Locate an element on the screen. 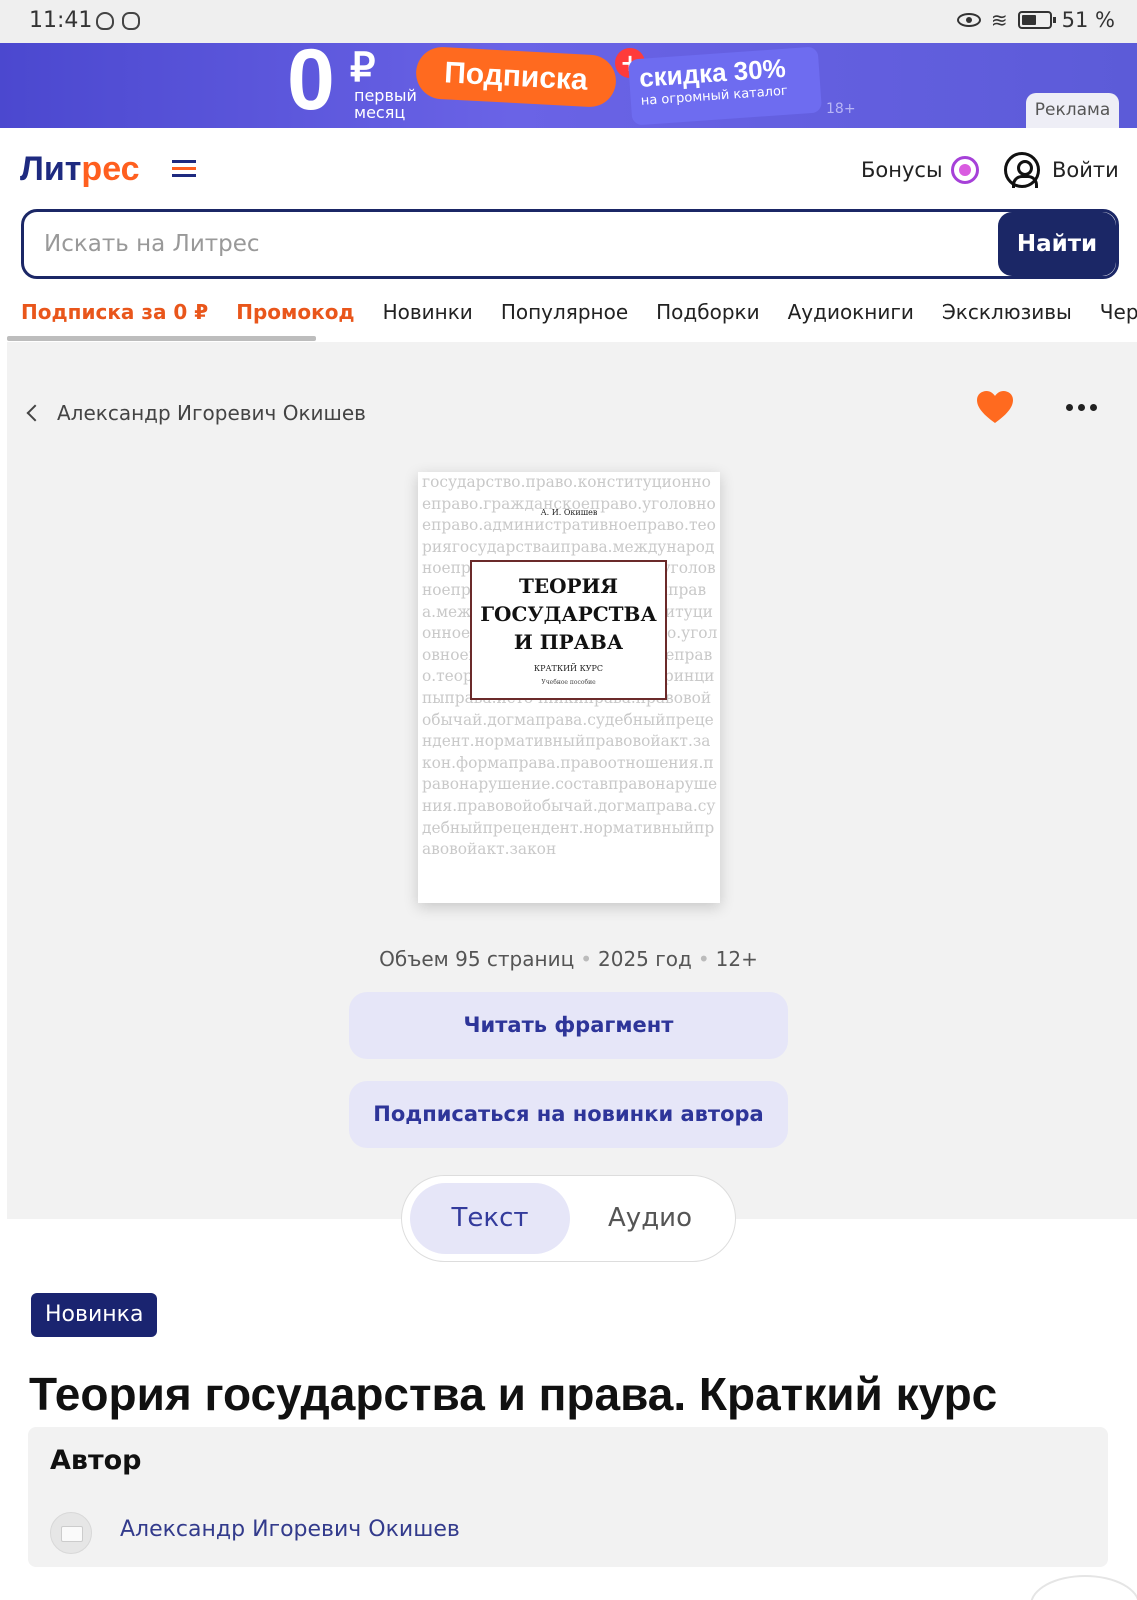  ad-age: 18+ is located at coordinates (841, 109).